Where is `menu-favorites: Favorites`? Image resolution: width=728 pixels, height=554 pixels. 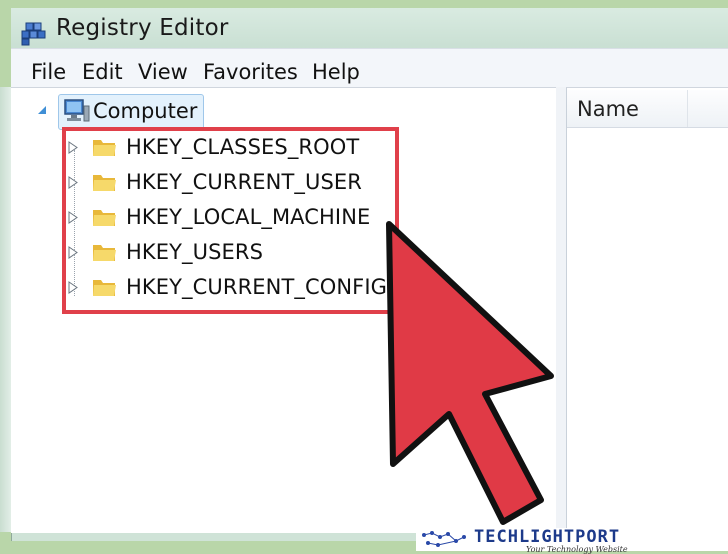
menu-favorites: Favorites is located at coordinates (250, 72).